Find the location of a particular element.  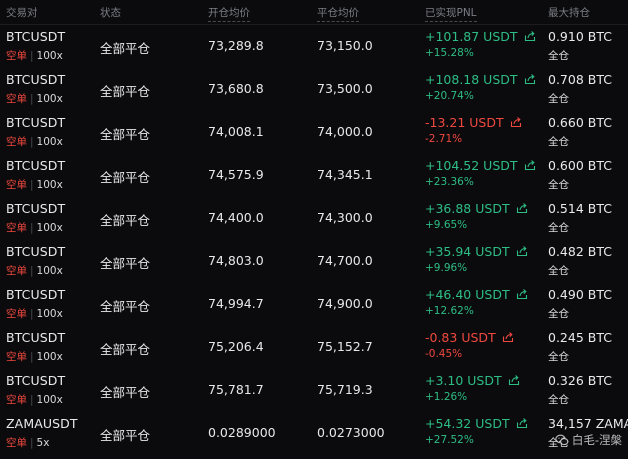

max-position: 0.910 BTC is located at coordinates (580, 36).